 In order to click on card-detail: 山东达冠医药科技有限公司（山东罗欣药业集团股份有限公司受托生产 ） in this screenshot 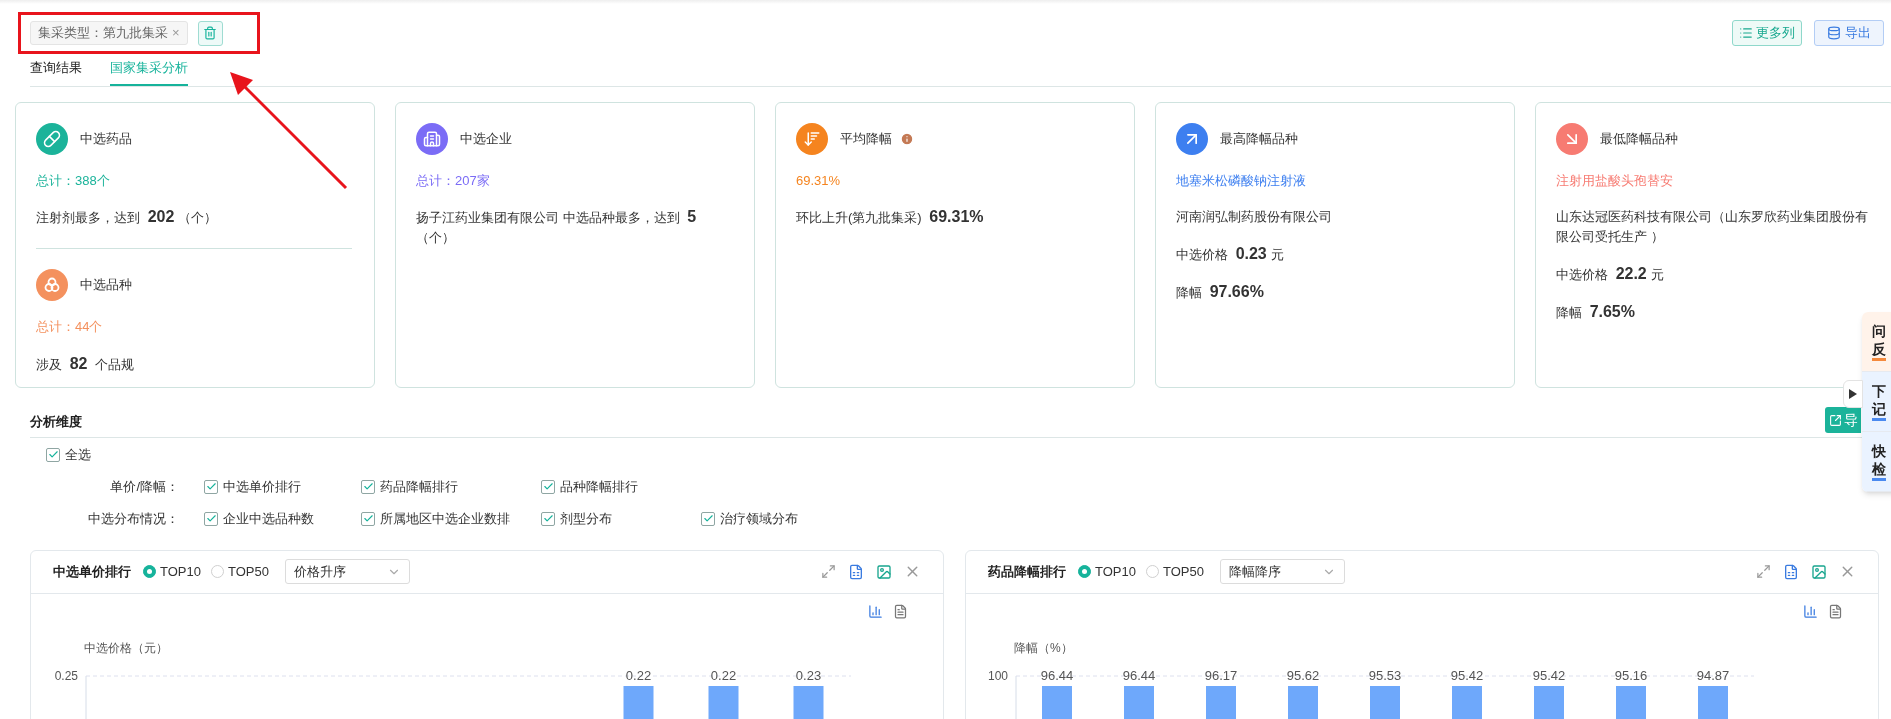, I will do `click(1712, 227)`.